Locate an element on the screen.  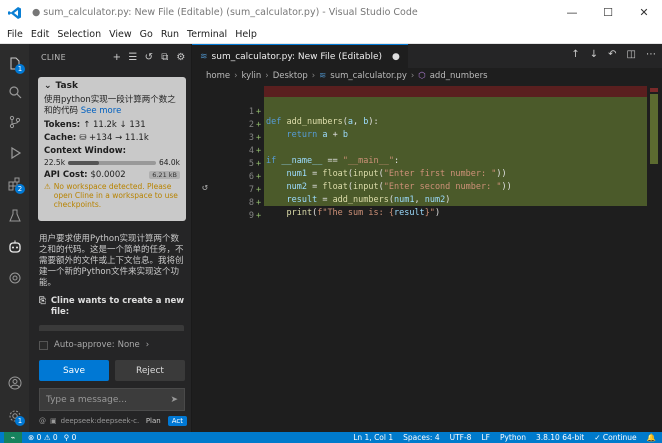
create-file-prompt: ⎘ Cline wants to create a new file: is located at coordinates (114, 307).